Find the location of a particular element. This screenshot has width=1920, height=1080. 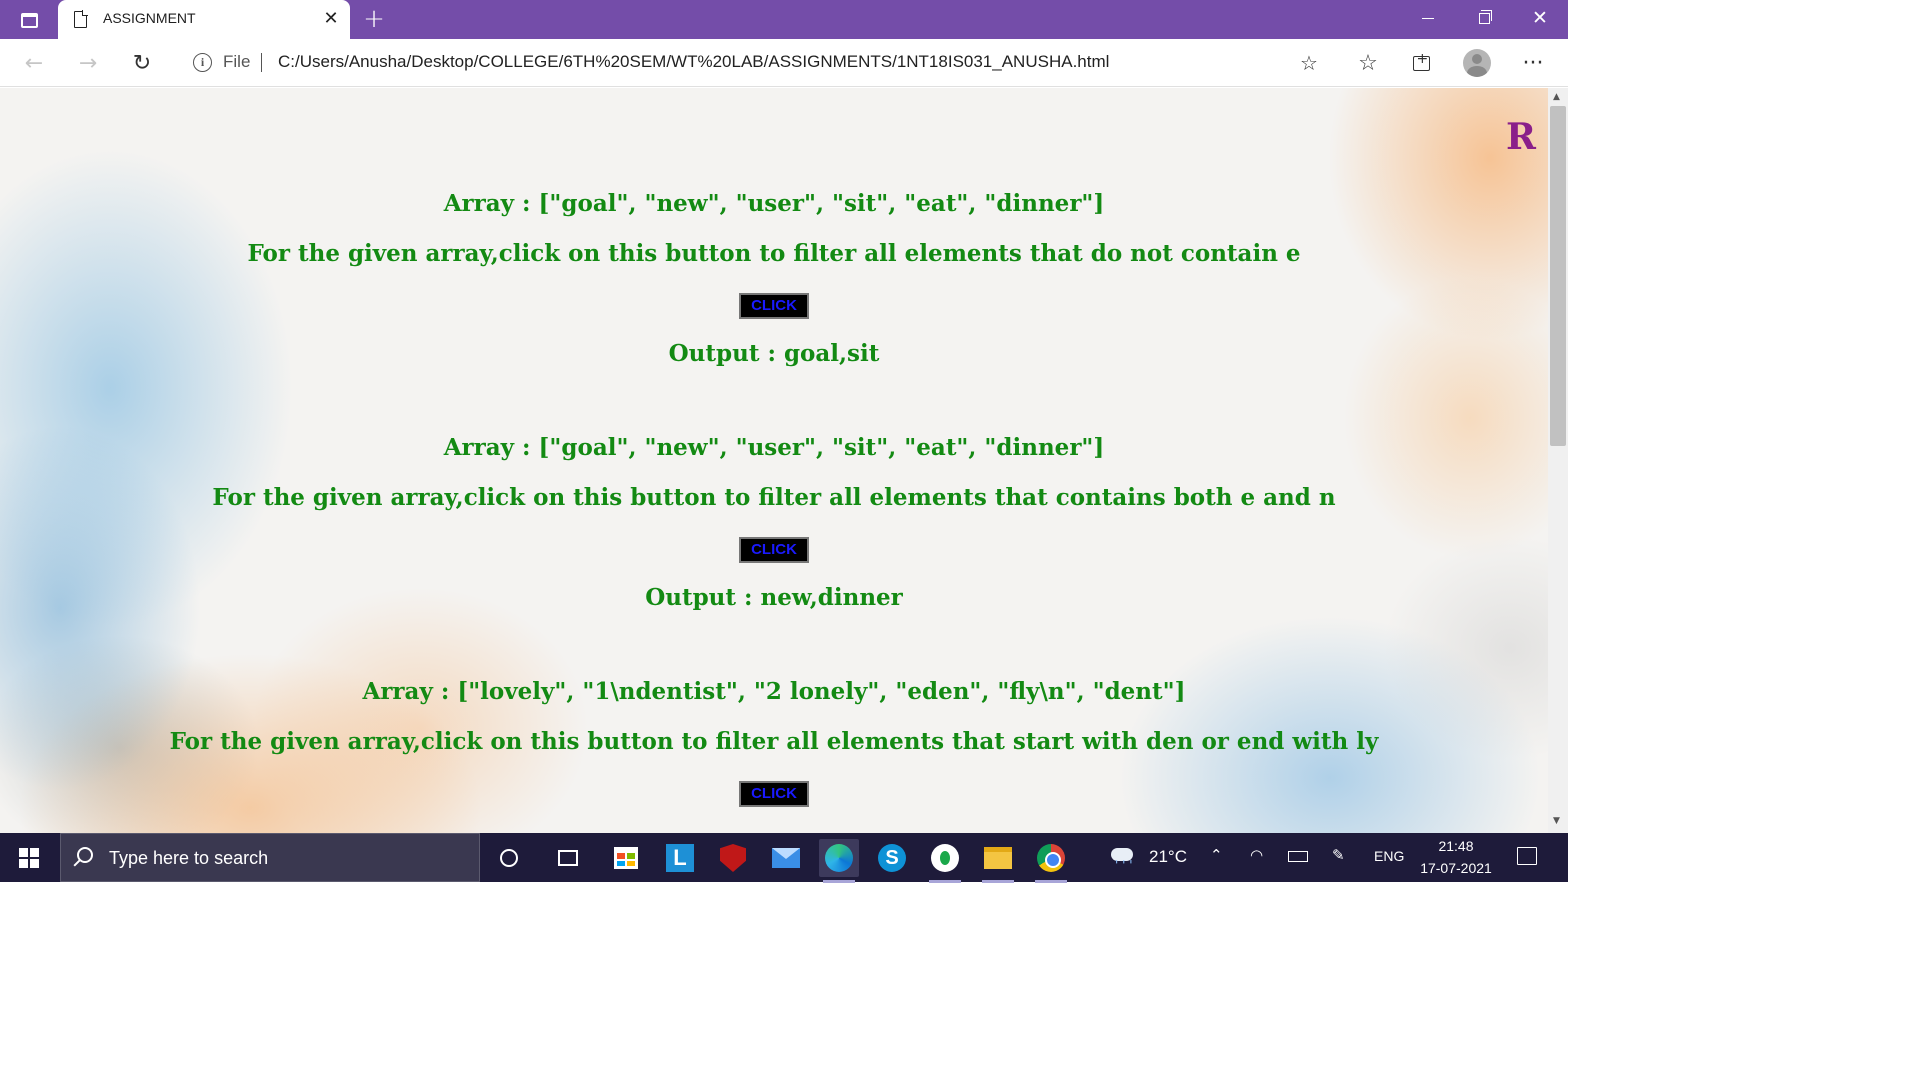

clock-time: 21:48 is located at coordinates (1456, 846).